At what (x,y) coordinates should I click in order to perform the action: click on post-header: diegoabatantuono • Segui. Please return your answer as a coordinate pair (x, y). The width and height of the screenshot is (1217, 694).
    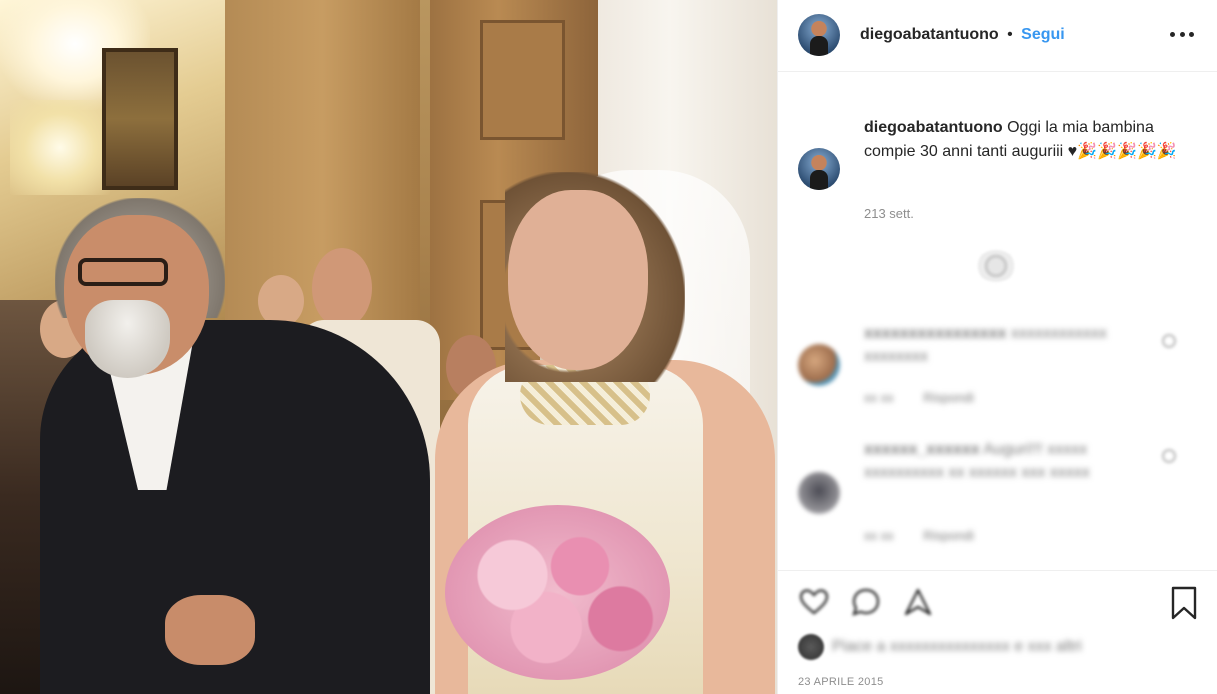
    Looking at the image, I should click on (997, 36).